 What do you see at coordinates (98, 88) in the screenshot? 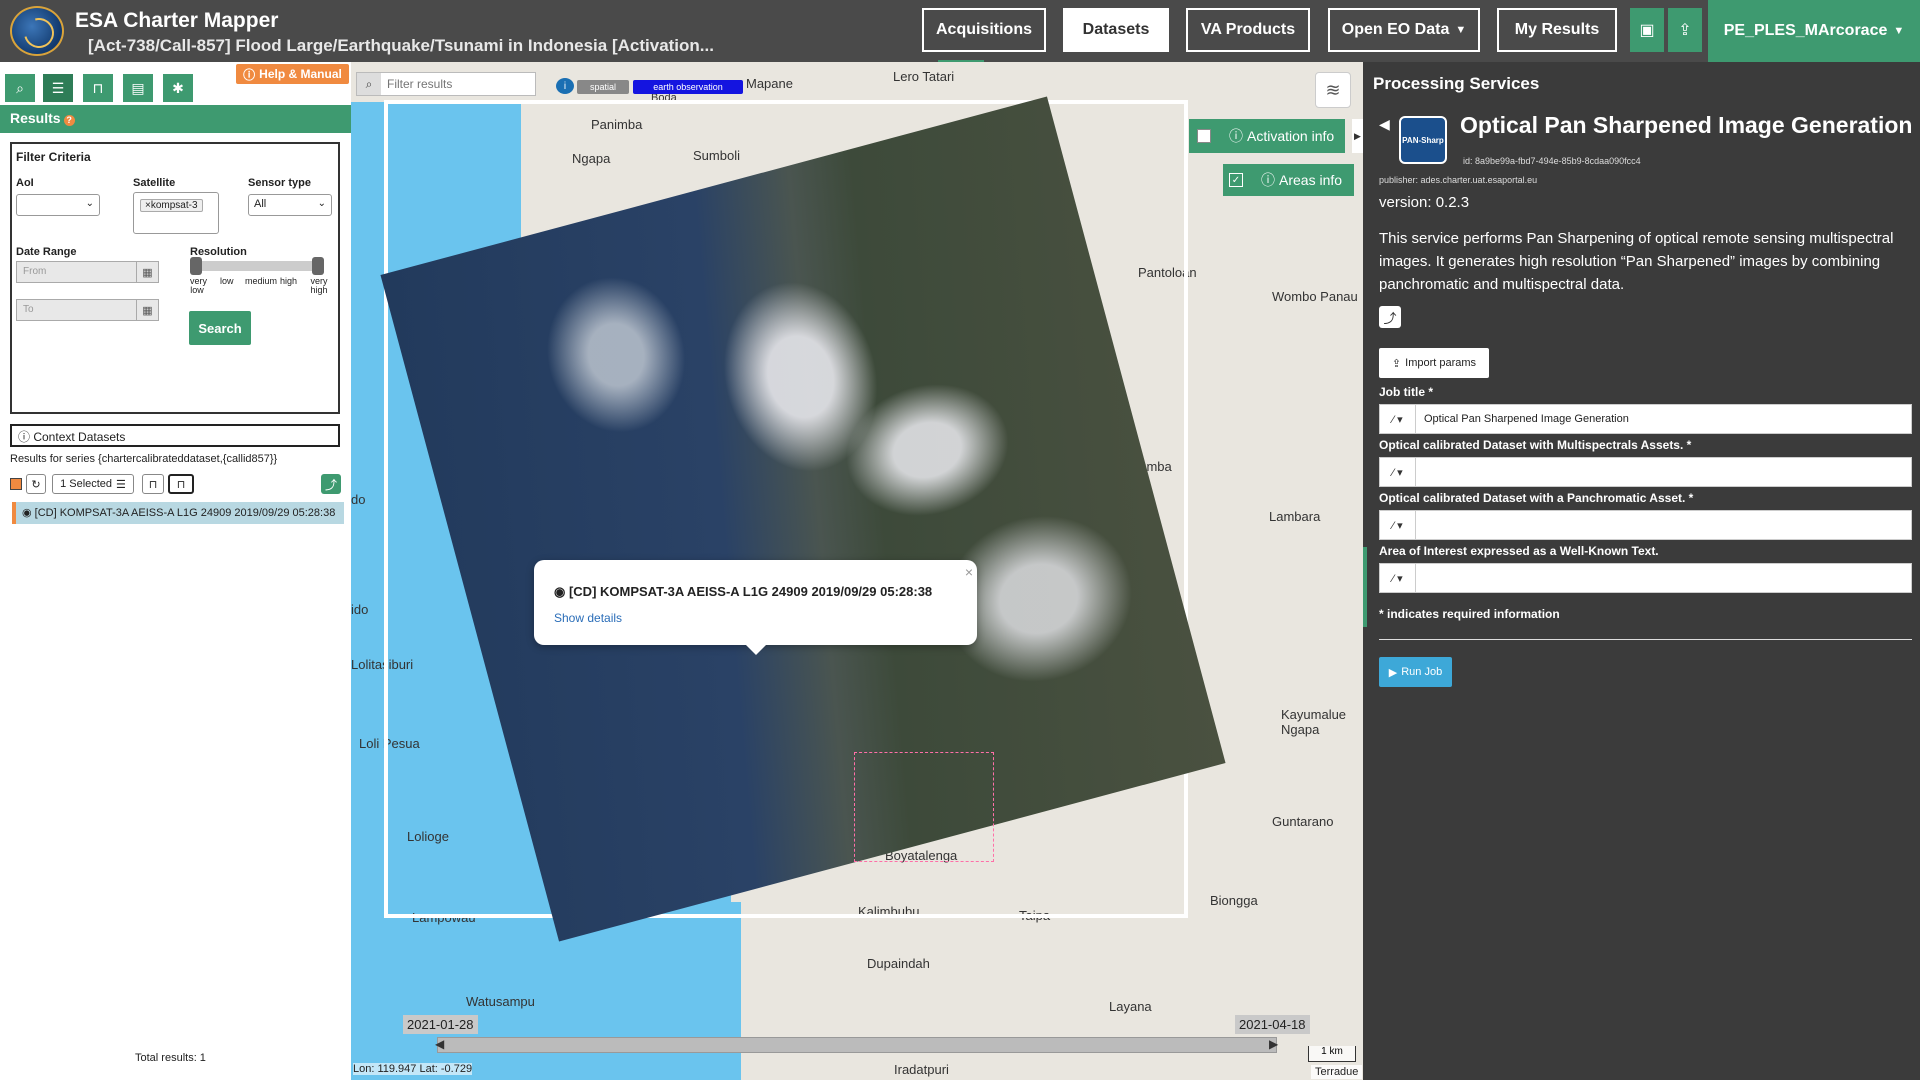
I see `basket-icon: ⊓` at bounding box center [98, 88].